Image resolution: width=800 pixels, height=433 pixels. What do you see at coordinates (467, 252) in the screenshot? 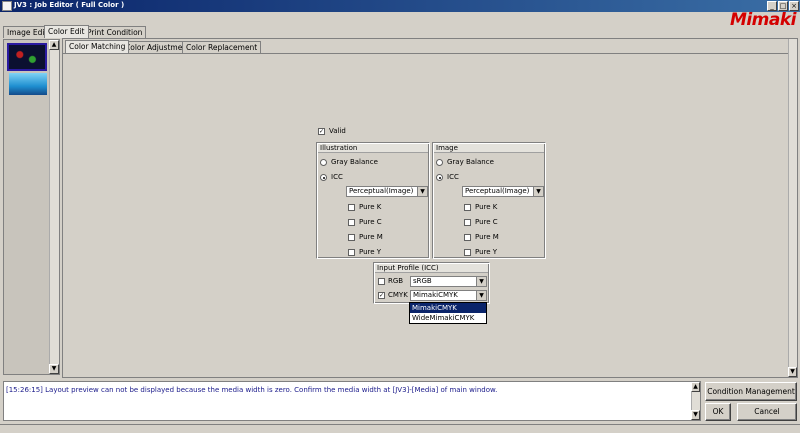
I see `image-pure-y-checkbox` at bounding box center [467, 252].